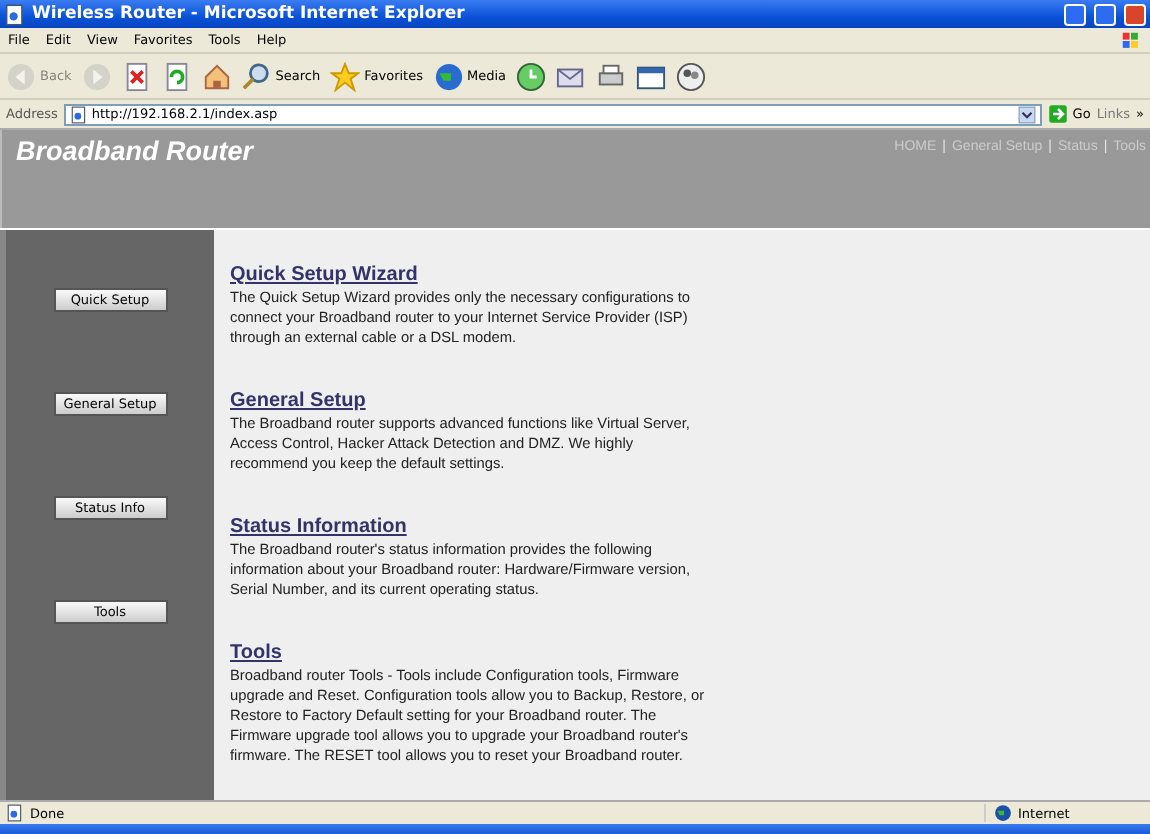  I want to click on site-title: Broadband Router, so click(135, 151).